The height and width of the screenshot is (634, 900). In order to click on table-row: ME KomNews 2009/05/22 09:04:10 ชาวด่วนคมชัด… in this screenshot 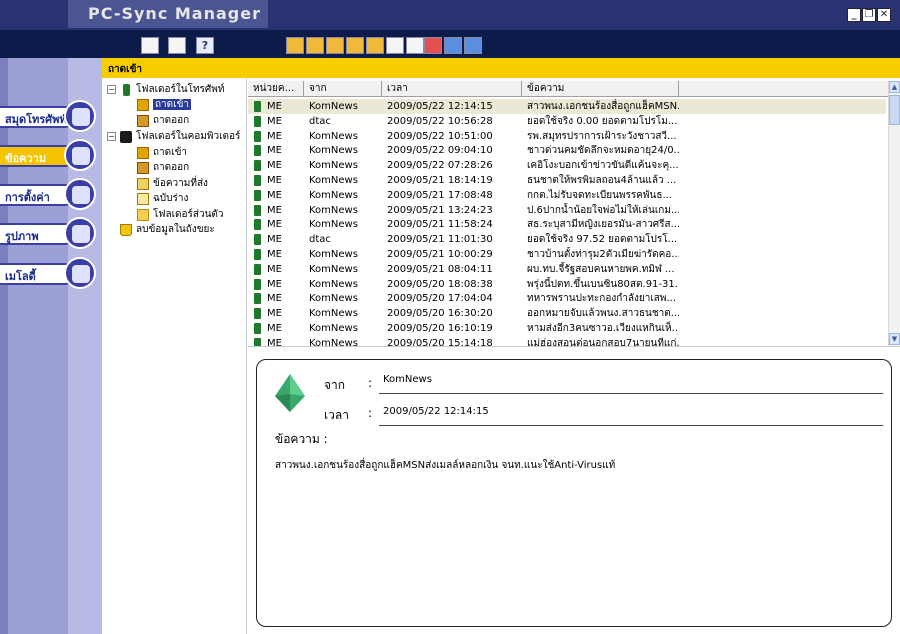, I will do `click(567, 150)`.